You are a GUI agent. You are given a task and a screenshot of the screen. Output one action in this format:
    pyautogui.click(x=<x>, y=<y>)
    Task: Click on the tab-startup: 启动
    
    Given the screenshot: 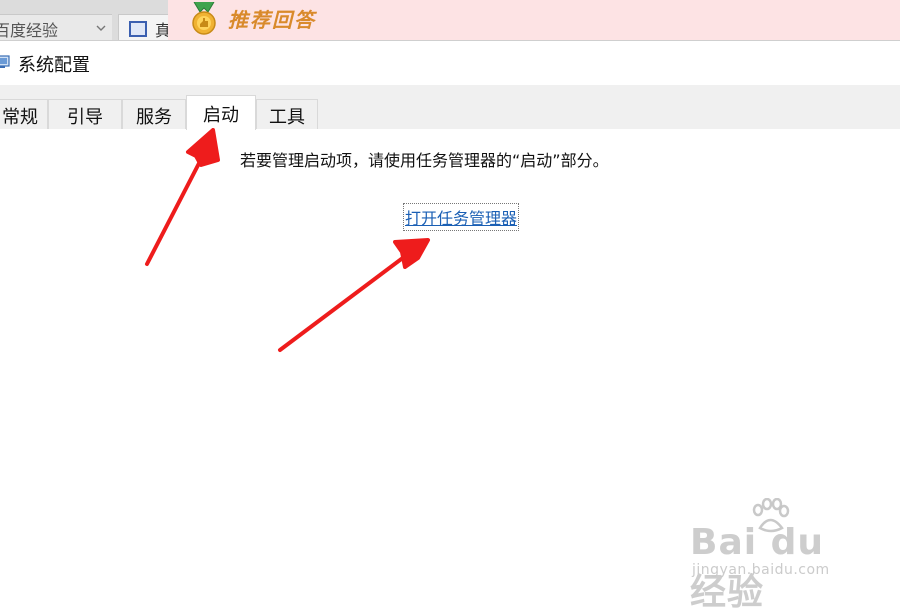 What is the action you would take?
    pyautogui.click(x=221, y=112)
    